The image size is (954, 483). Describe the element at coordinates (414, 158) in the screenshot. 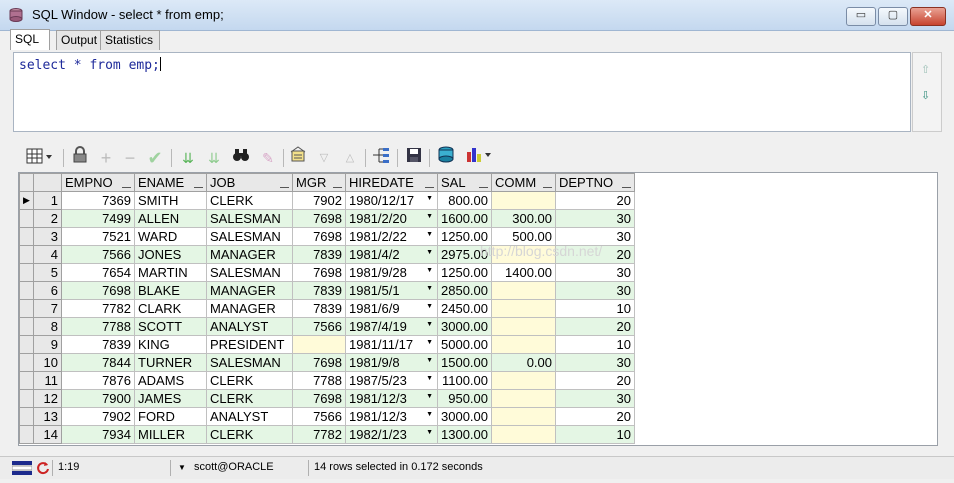

I see `save-button` at that location.